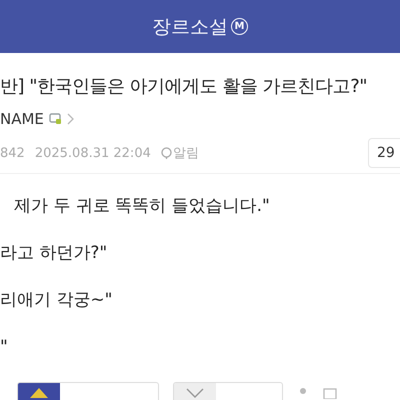  Describe the element at coordinates (239, 26) in the screenshot. I see `badge: M` at that location.